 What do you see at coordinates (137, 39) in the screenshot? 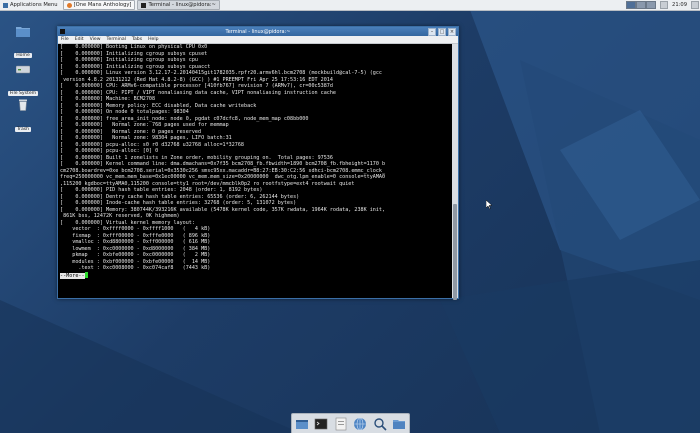
I see `menu-tabs: Tabs` at bounding box center [137, 39].